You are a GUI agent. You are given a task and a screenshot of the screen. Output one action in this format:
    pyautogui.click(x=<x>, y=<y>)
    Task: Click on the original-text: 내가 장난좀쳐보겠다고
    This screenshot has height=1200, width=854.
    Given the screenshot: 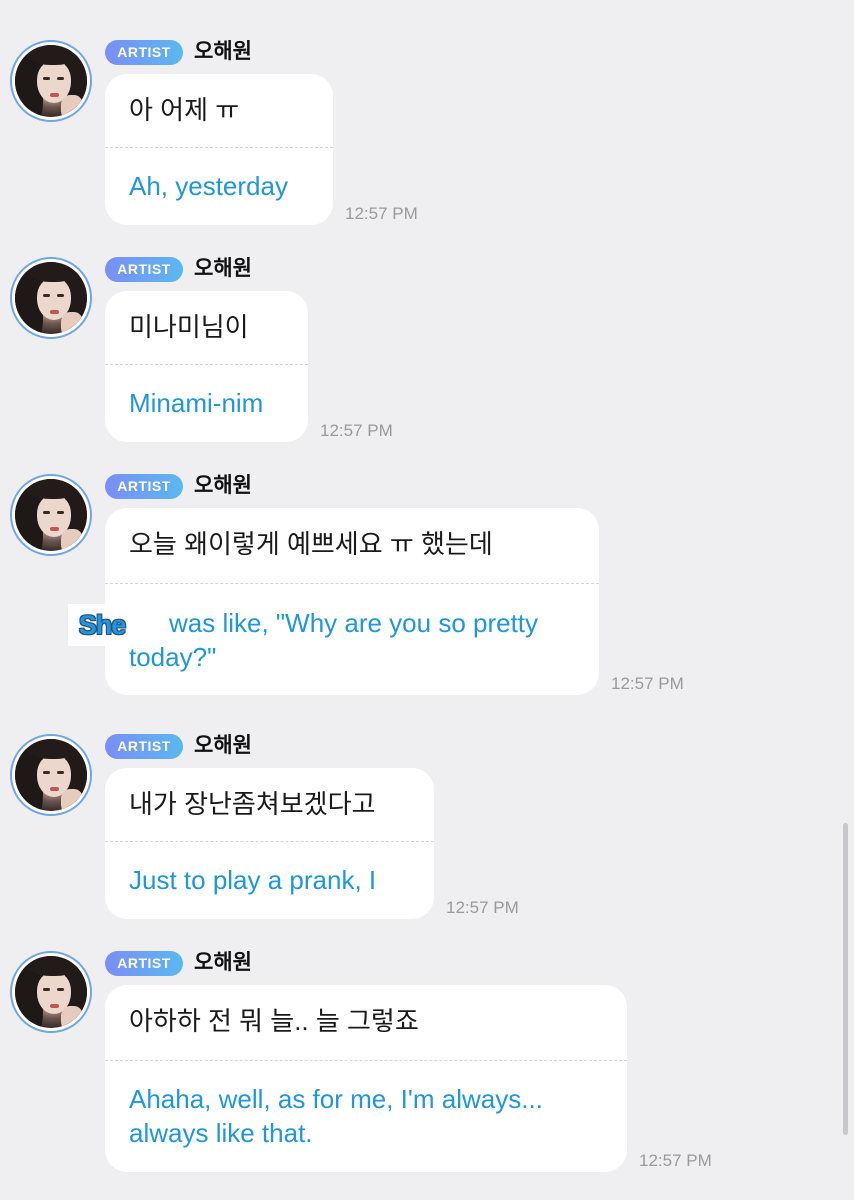 What is the action you would take?
    pyautogui.click(x=252, y=804)
    